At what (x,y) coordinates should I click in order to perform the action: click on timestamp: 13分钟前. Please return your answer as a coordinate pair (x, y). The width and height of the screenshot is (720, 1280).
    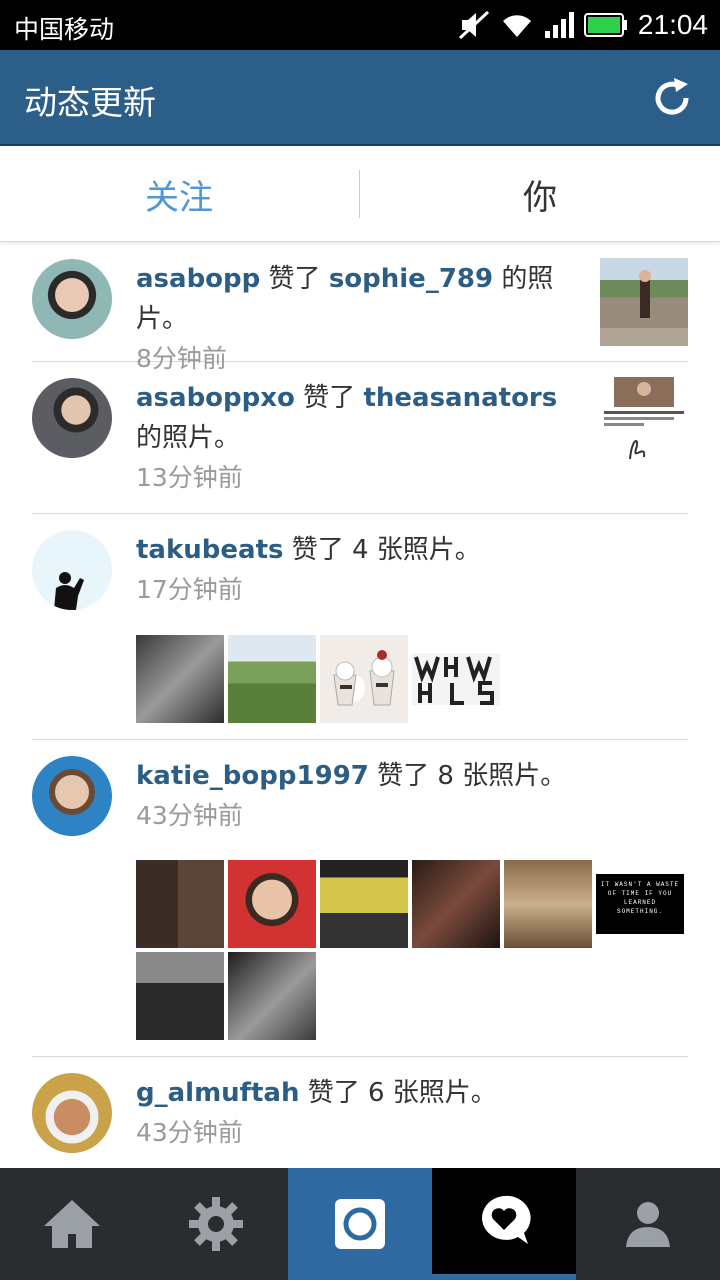
    Looking at the image, I should click on (189, 477).